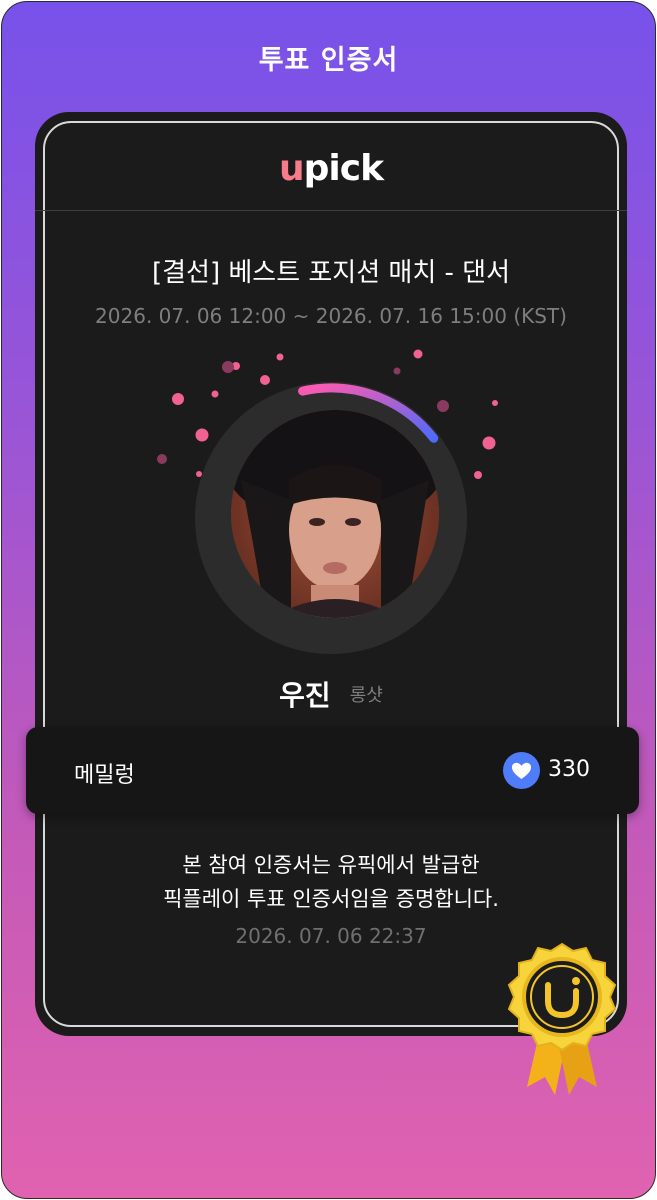  I want to click on vote-count: 330, so click(569, 769).